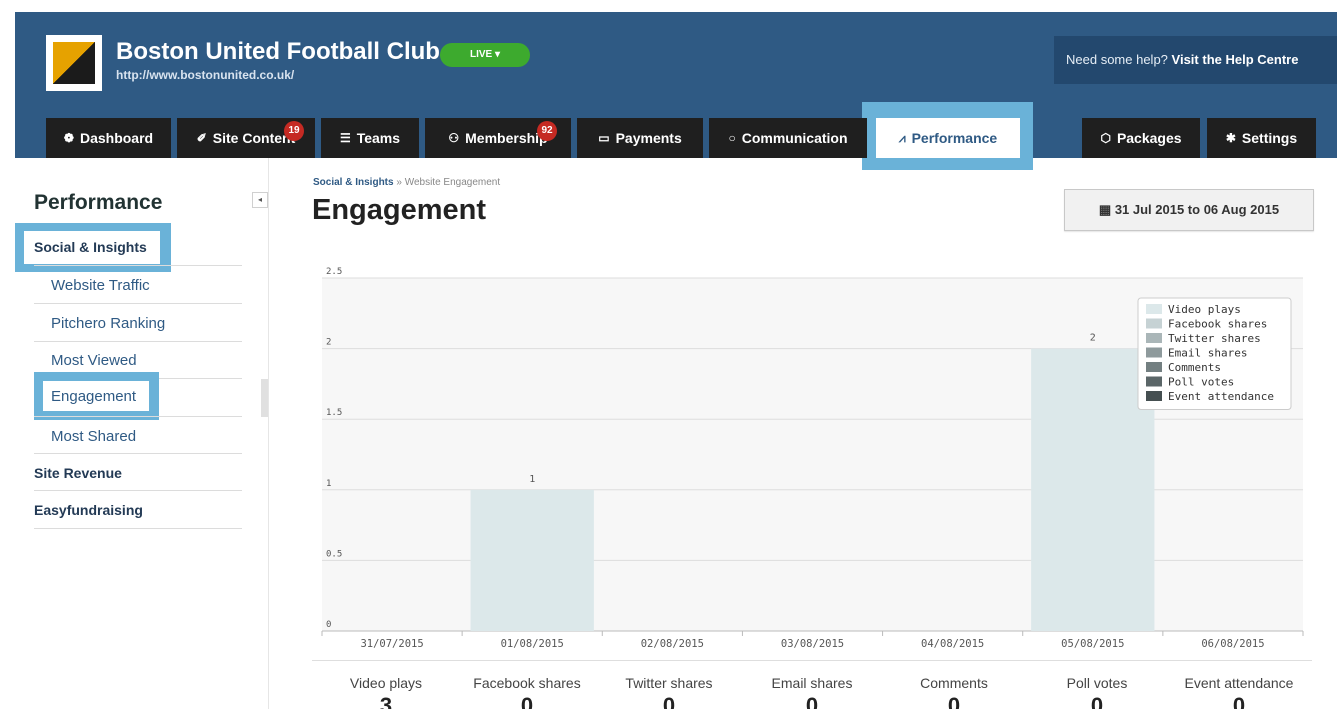 The height and width of the screenshot is (709, 1337). I want to click on stat-item: Comments 0, so click(954, 692).